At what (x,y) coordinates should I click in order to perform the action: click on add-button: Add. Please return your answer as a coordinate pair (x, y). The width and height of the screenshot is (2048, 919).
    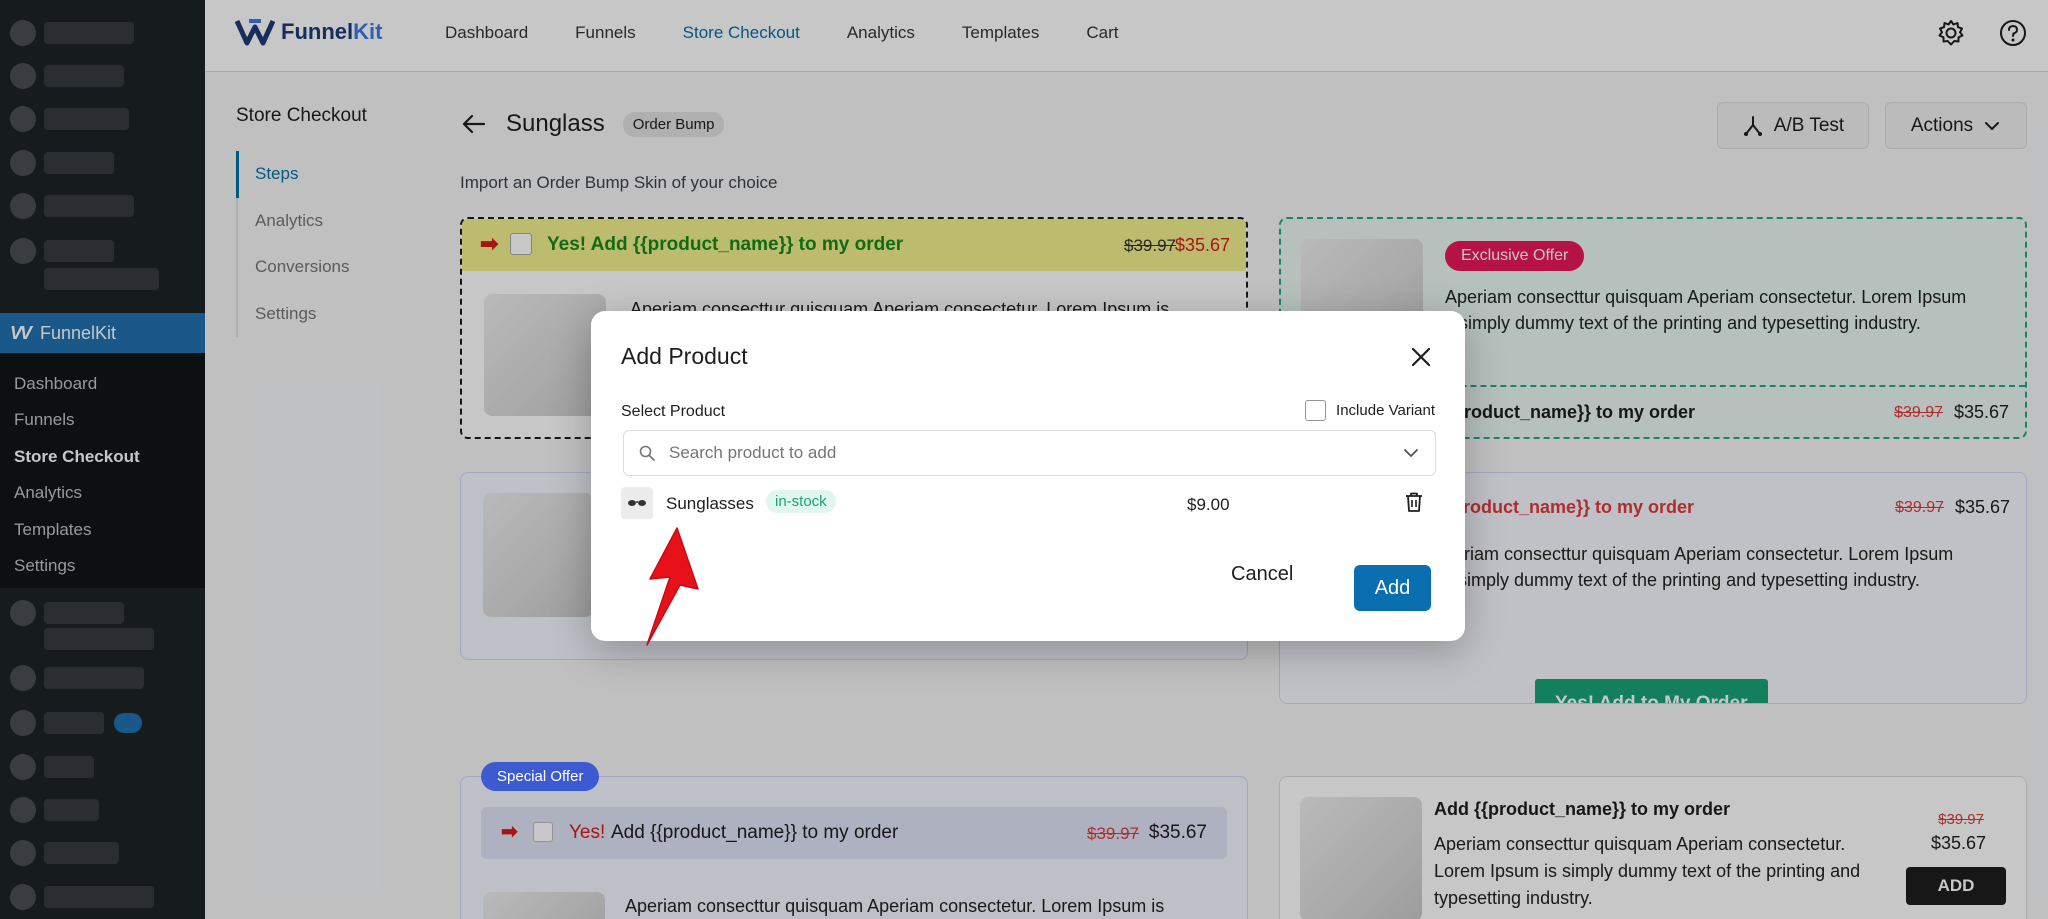
    Looking at the image, I should click on (1392, 588).